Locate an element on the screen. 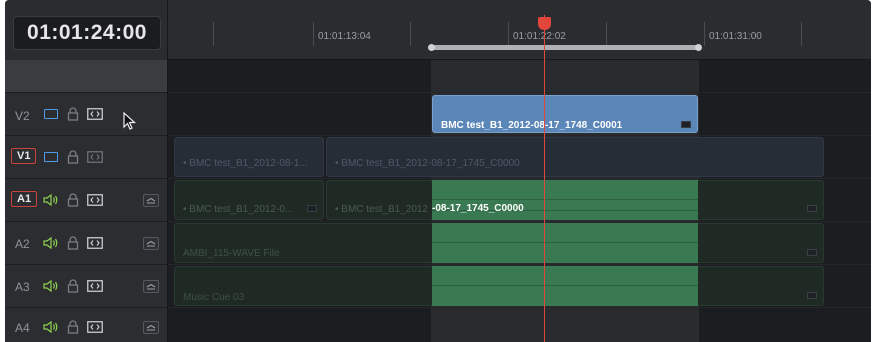 This screenshot has height=342, width=874. timecode-panel: 01:01:24:00 is located at coordinates (86, 30).